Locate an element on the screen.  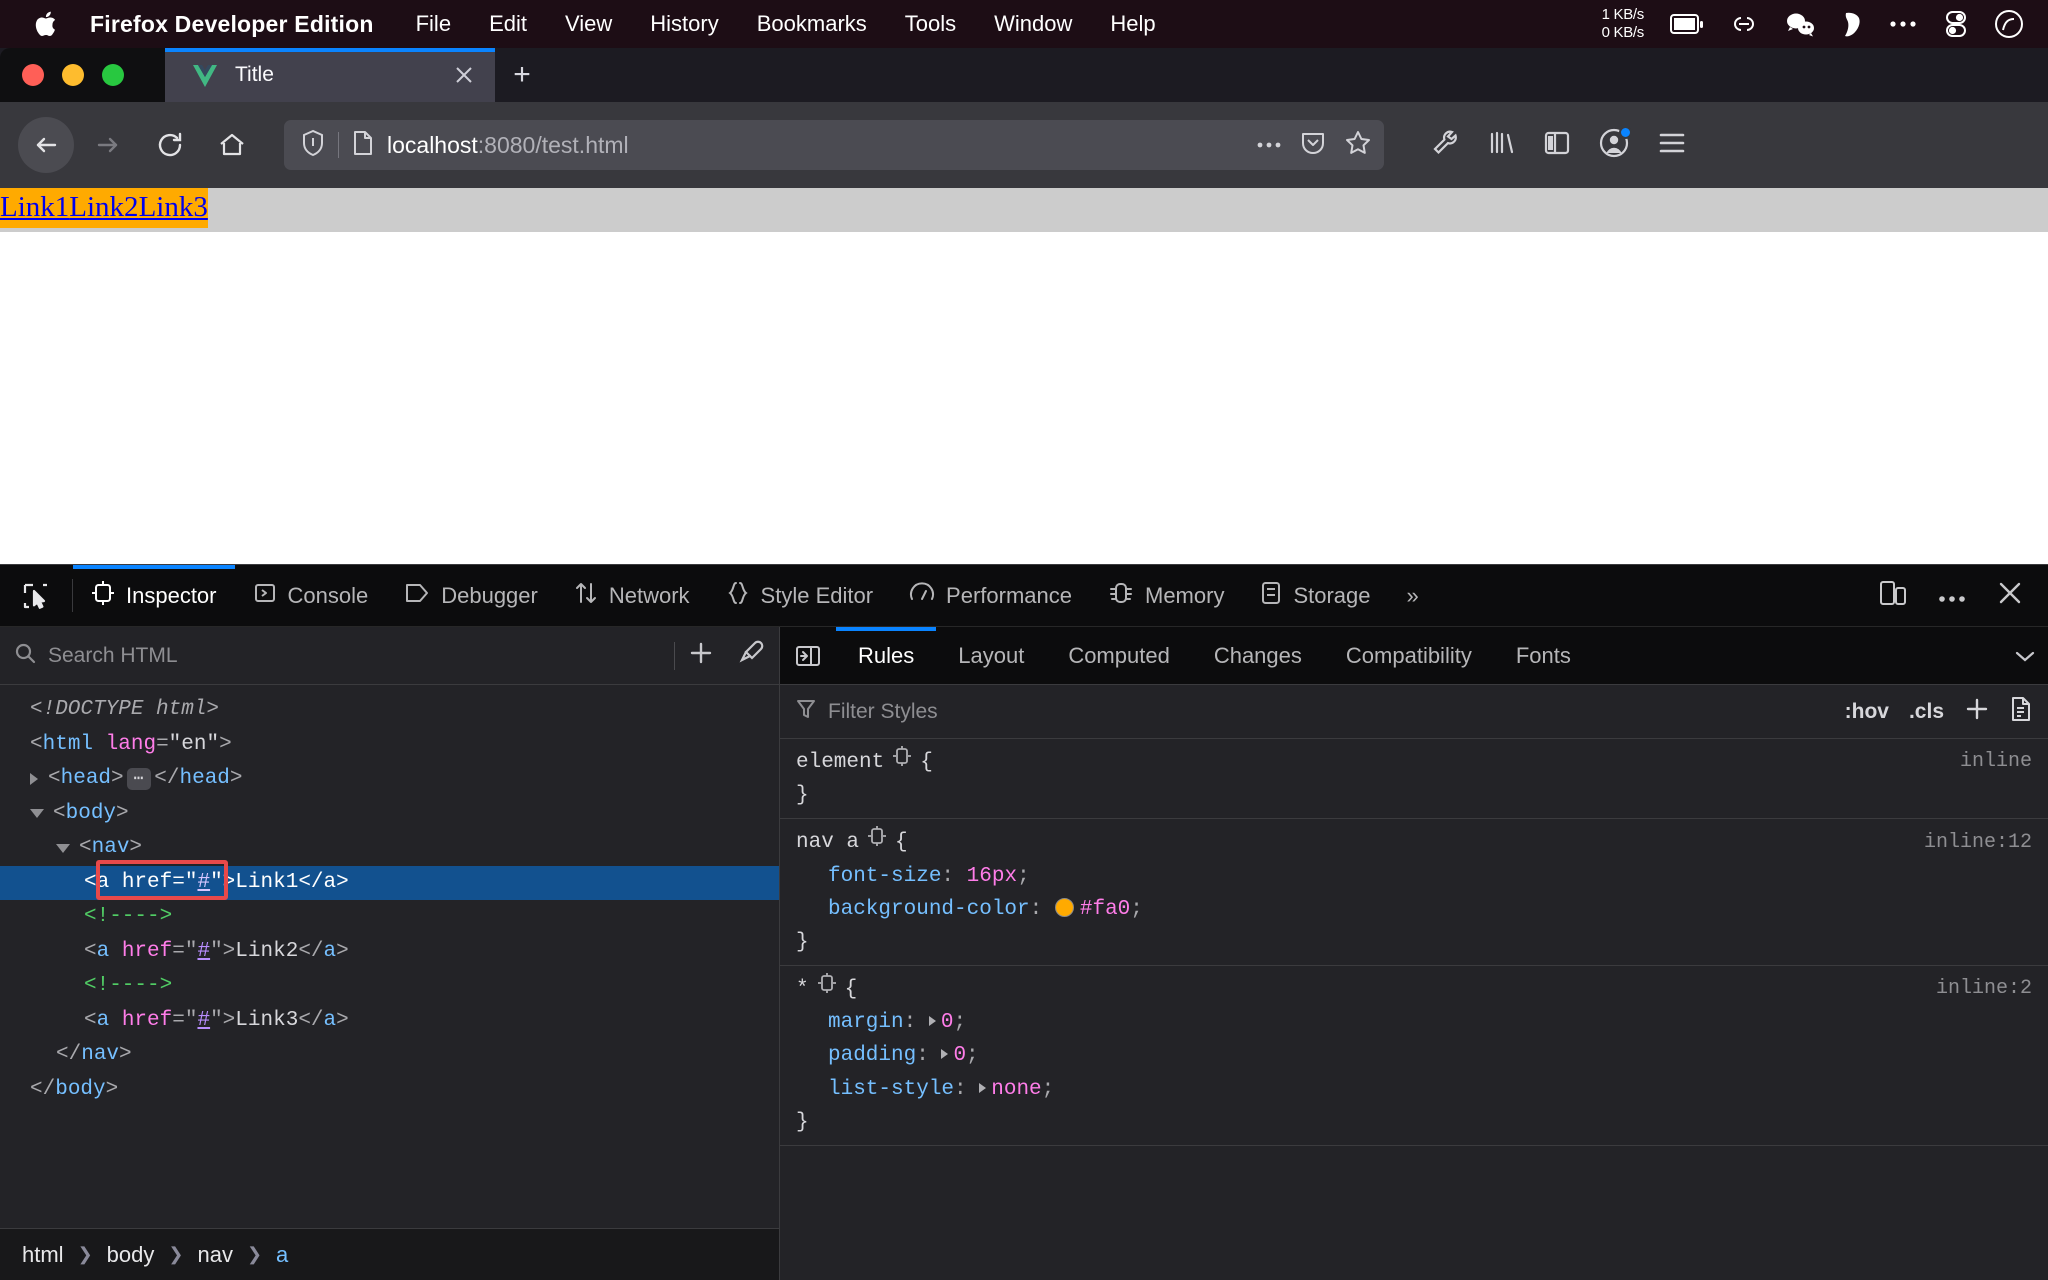
close-window-button is located at coordinates (33, 75).